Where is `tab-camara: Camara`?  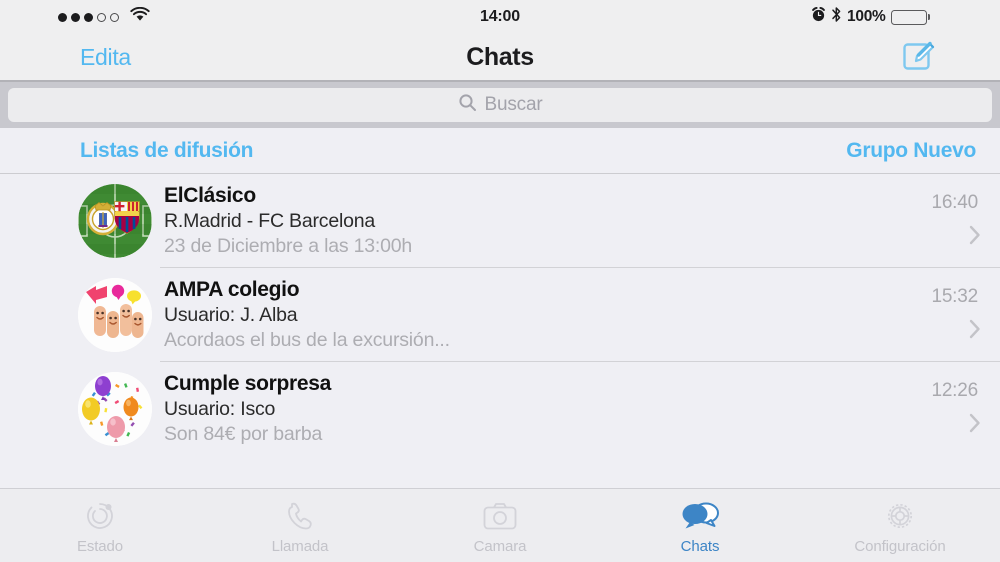
tab-camara: Camara is located at coordinates (500, 525).